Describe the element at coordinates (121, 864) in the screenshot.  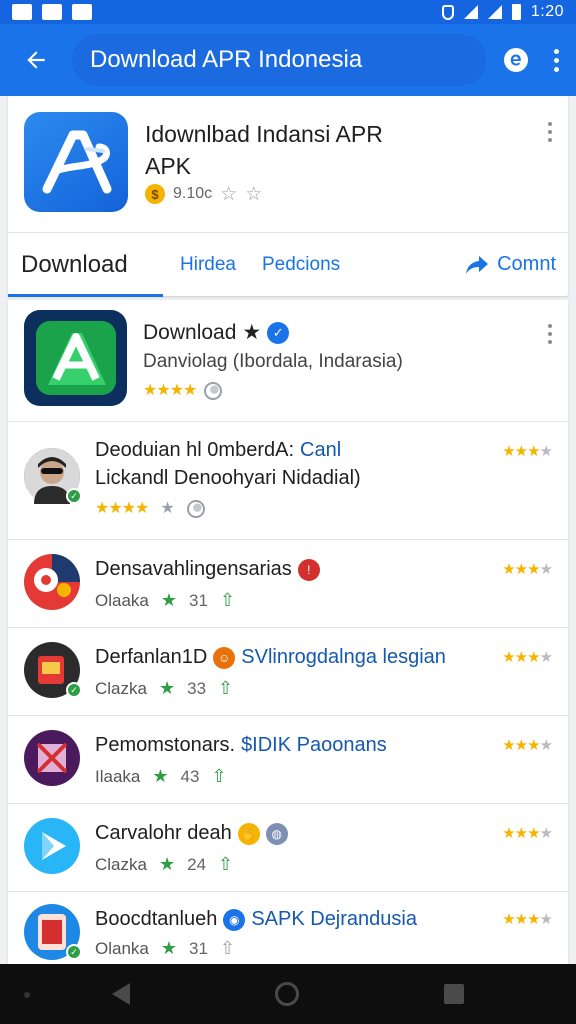
I see `result-category: Clazka` at that location.